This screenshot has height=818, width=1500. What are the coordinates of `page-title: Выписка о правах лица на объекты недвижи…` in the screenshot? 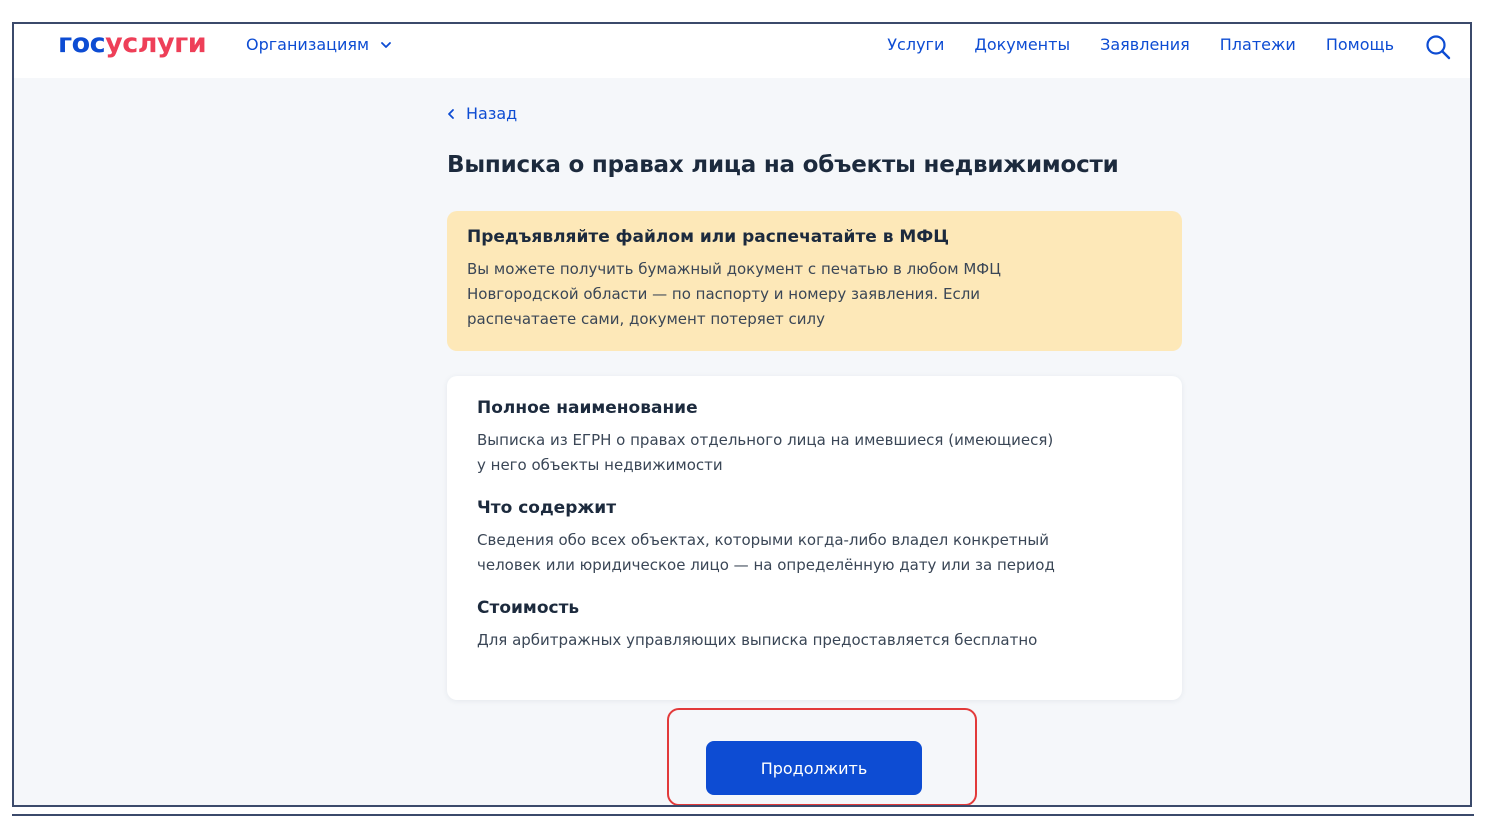 It's located at (783, 165).